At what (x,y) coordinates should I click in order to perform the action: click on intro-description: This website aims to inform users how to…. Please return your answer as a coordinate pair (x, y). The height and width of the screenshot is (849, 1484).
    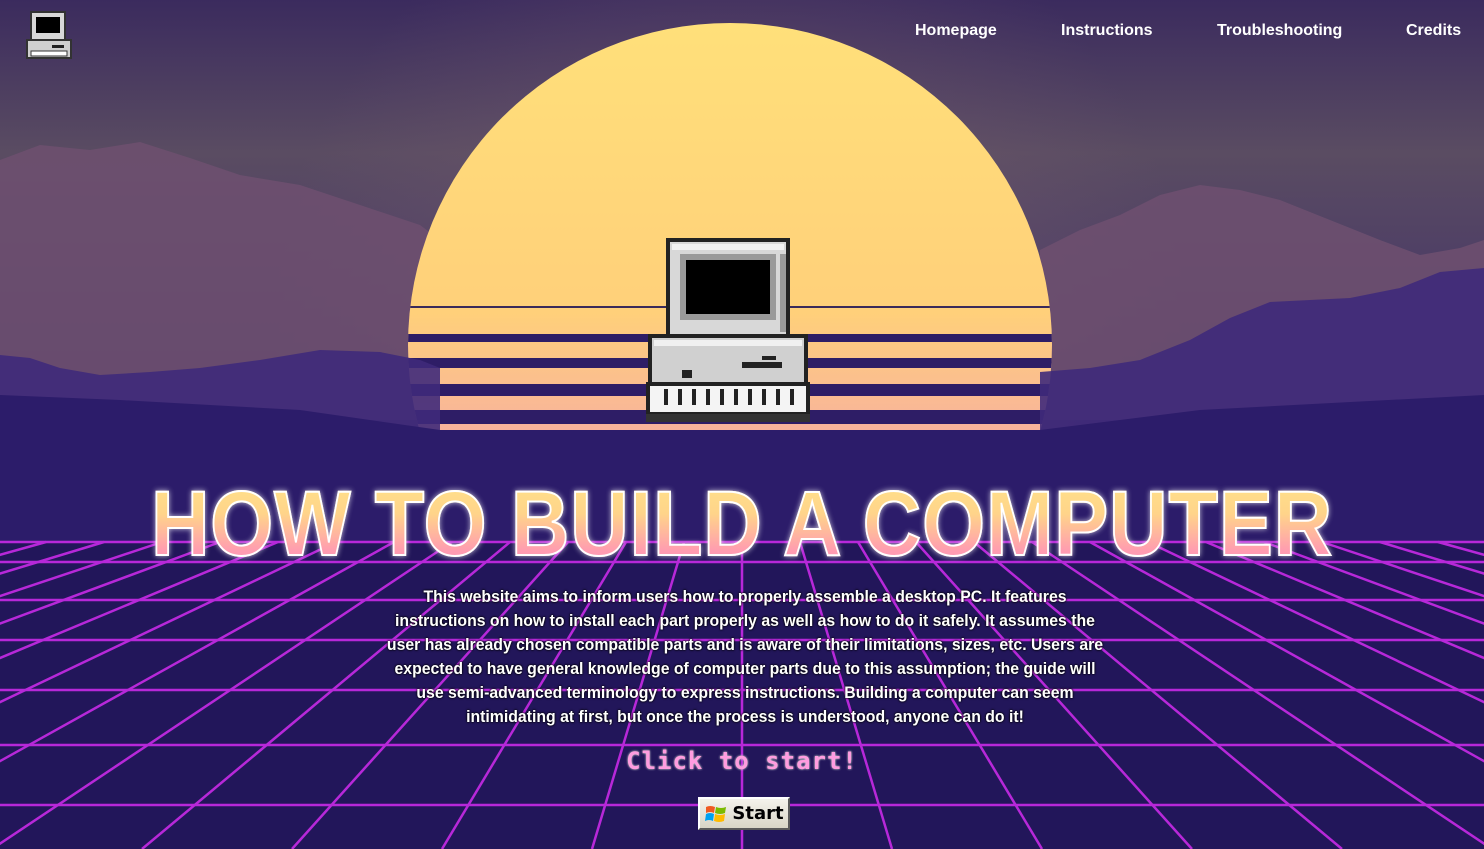
    Looking at the image, I should click on (745, 656).